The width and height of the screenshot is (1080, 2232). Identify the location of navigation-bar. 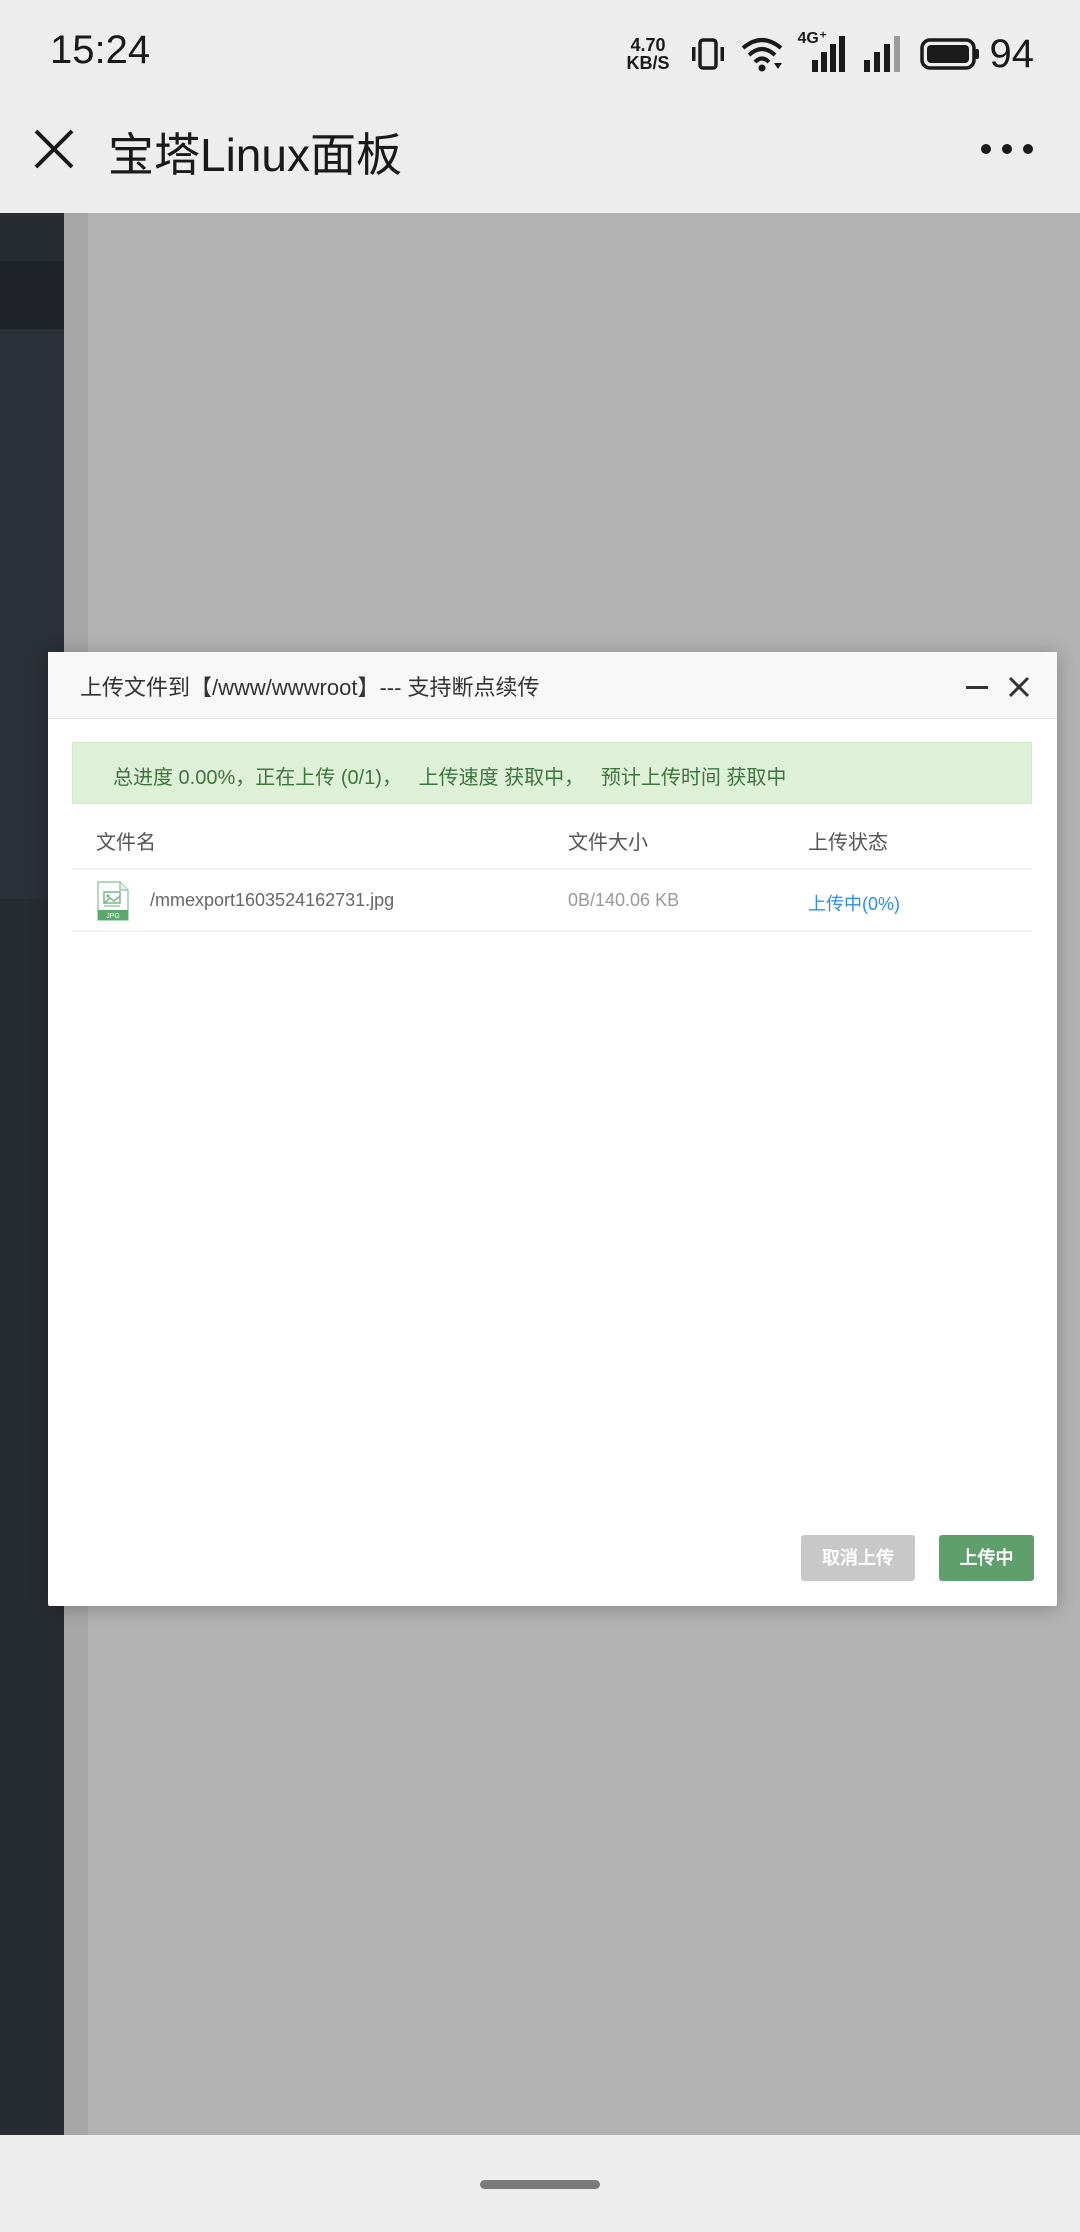
(540, 2183).